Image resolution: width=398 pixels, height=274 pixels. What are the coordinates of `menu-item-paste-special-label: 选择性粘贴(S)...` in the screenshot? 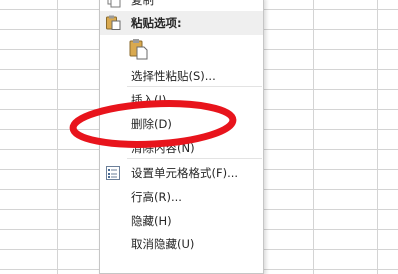 It's located at (173, 76).